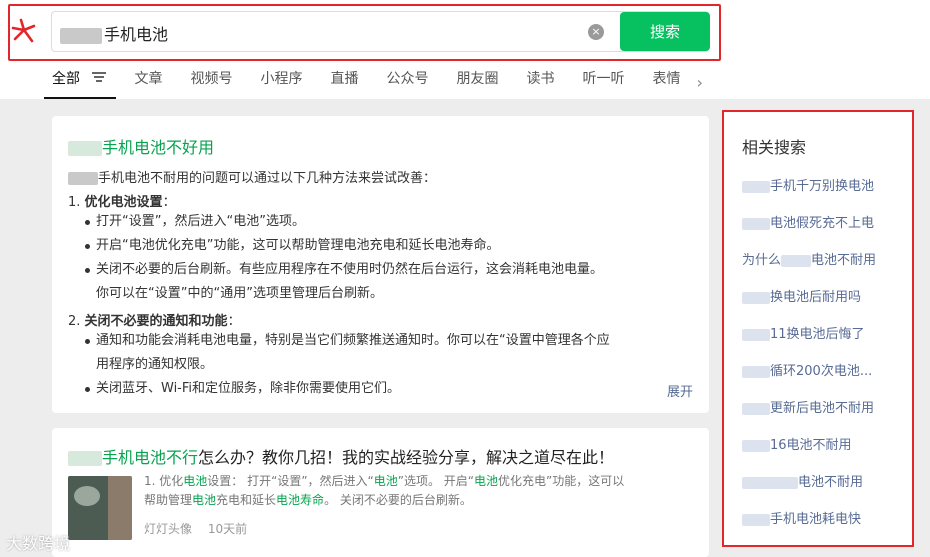 Image resolution: width=930 pixels, height=557 pixels. I want to click on tab-articles: 文章, so click(148, 82).